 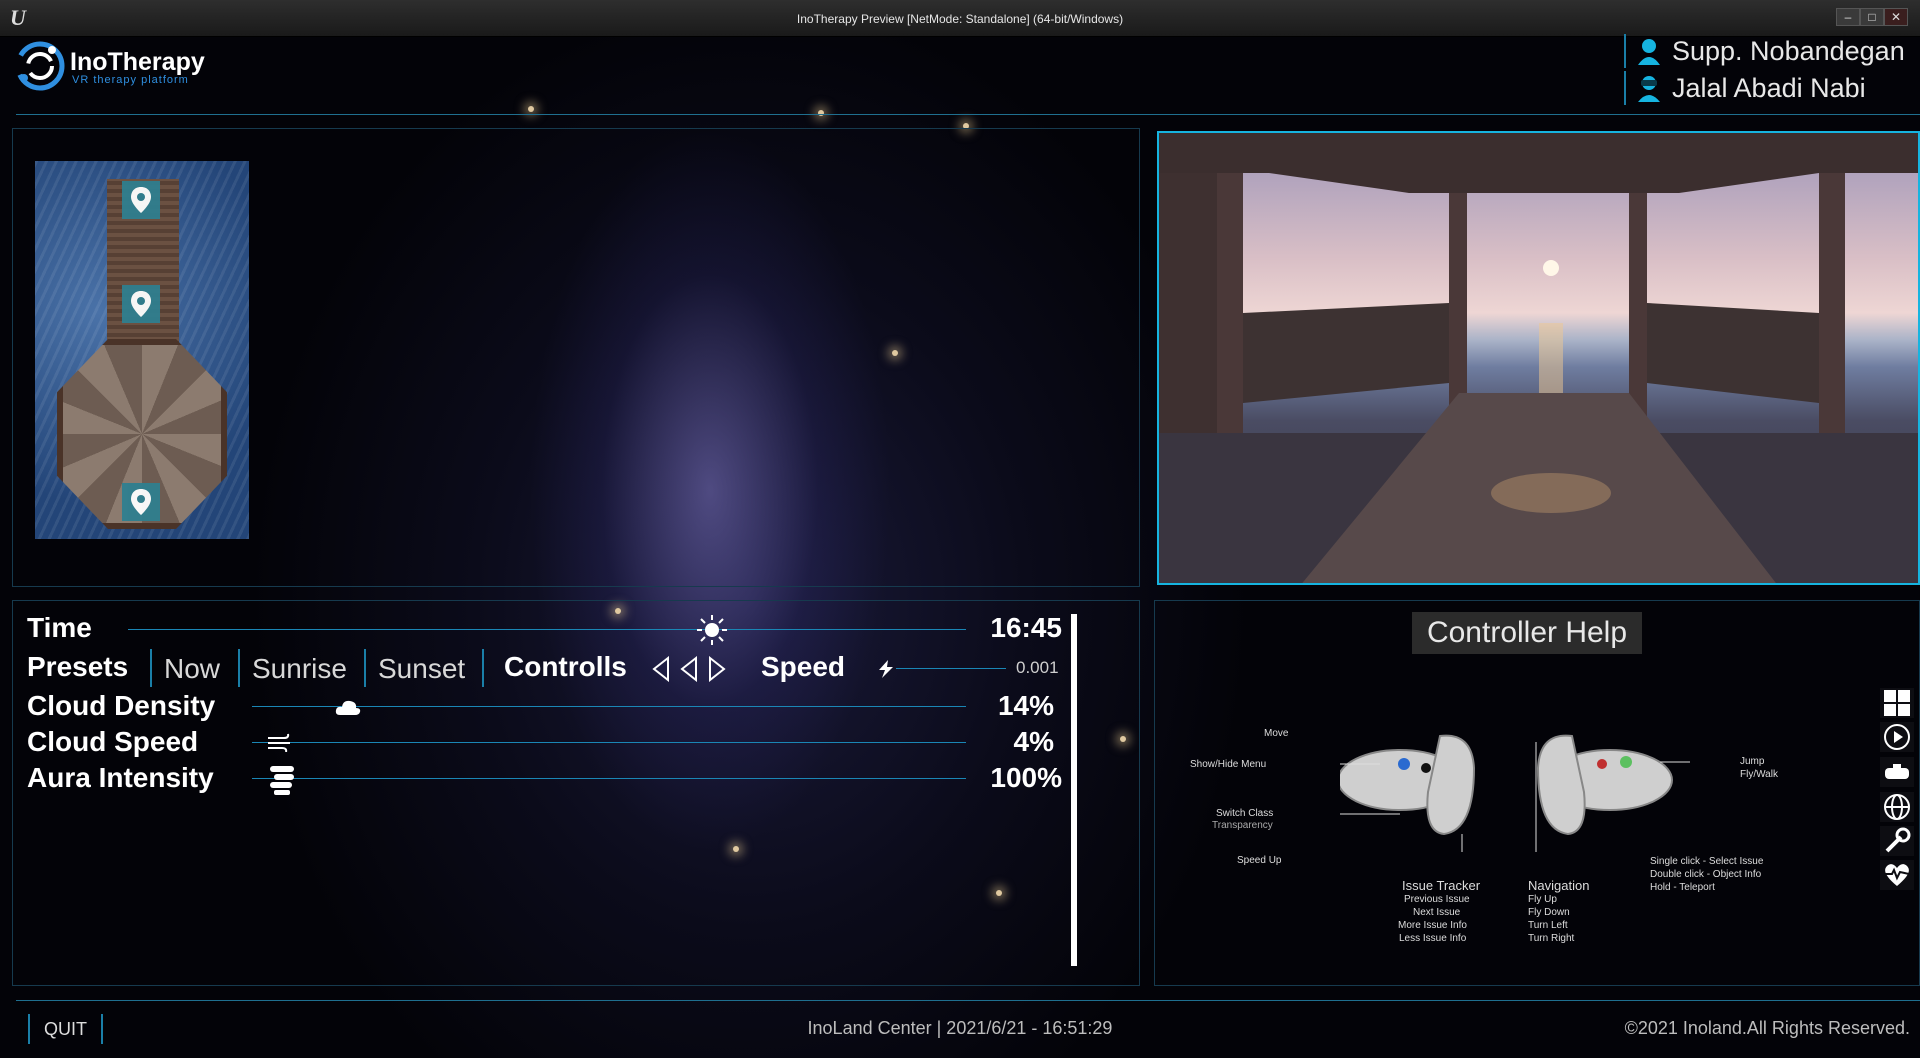 I want to click on issue-tracker-title: Issue Tracker, so click(x=1441, y=885).